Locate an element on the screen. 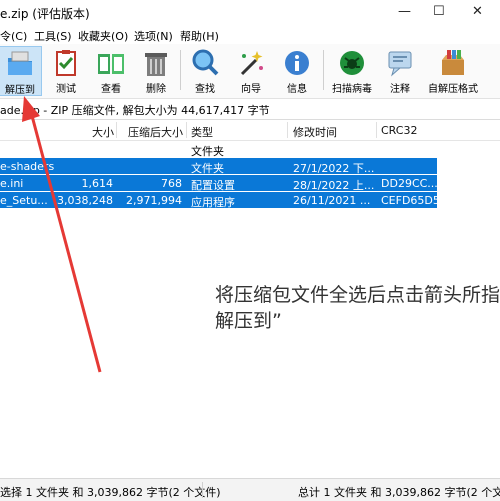  status-total: 总计 1 文件夹 和 3,039,862 字节(2 个文件) is located at coordinates (399, 492).